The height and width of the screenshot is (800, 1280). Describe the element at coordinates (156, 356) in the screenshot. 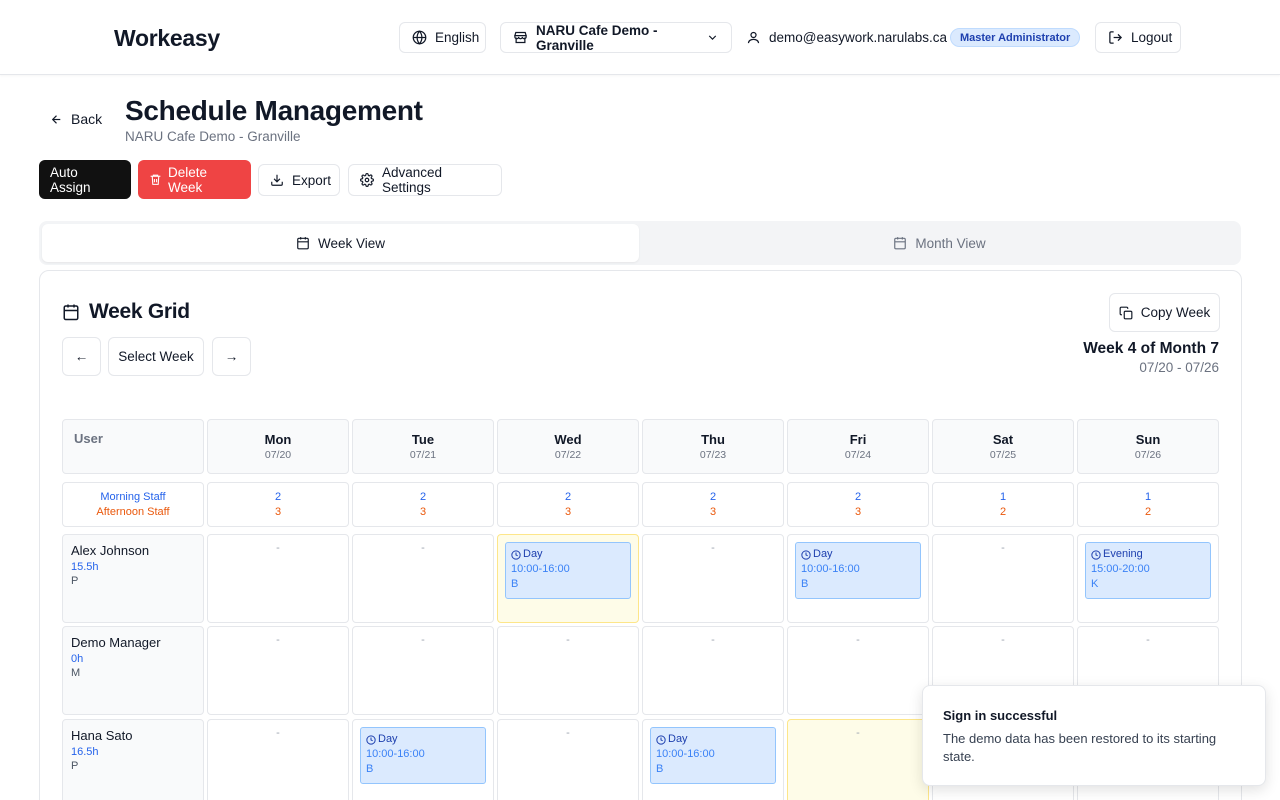

I see `select-week-button: Select Week` at that location.